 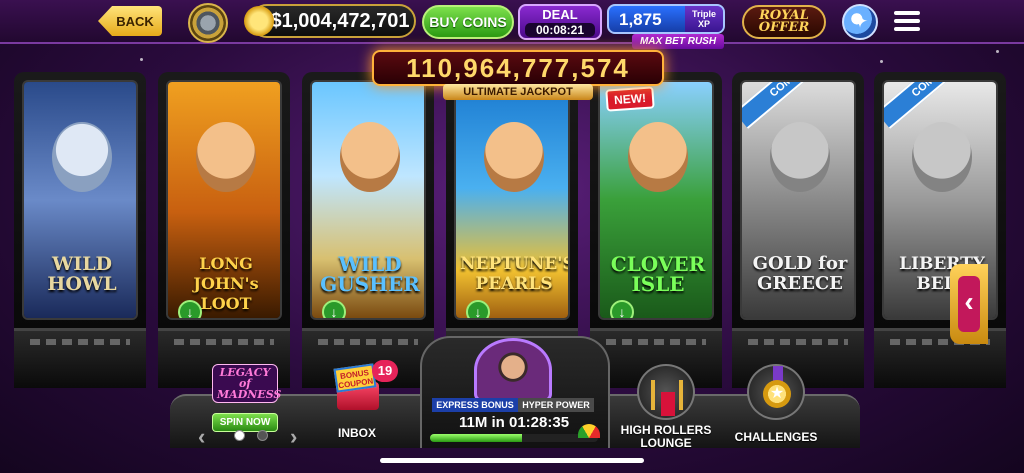 I want to click on inbox-label: INBOX, so click(x=356, y=433).